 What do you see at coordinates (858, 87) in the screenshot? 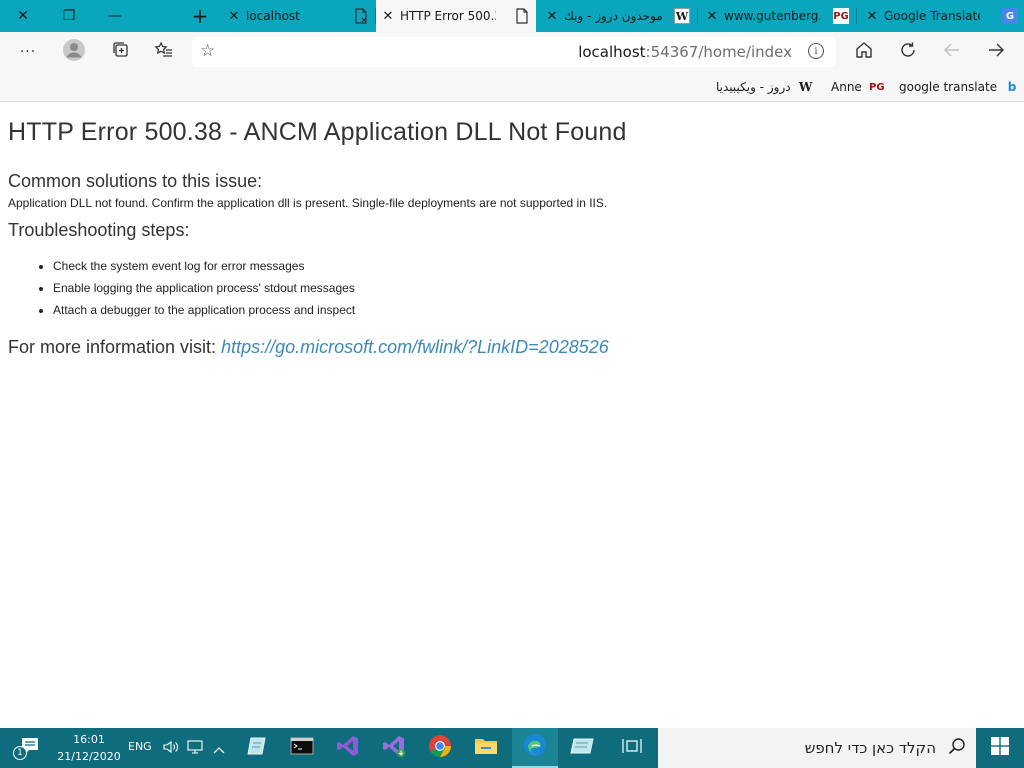
I see `favorite-anne: Anne PG` at bounding box center [858, 87].